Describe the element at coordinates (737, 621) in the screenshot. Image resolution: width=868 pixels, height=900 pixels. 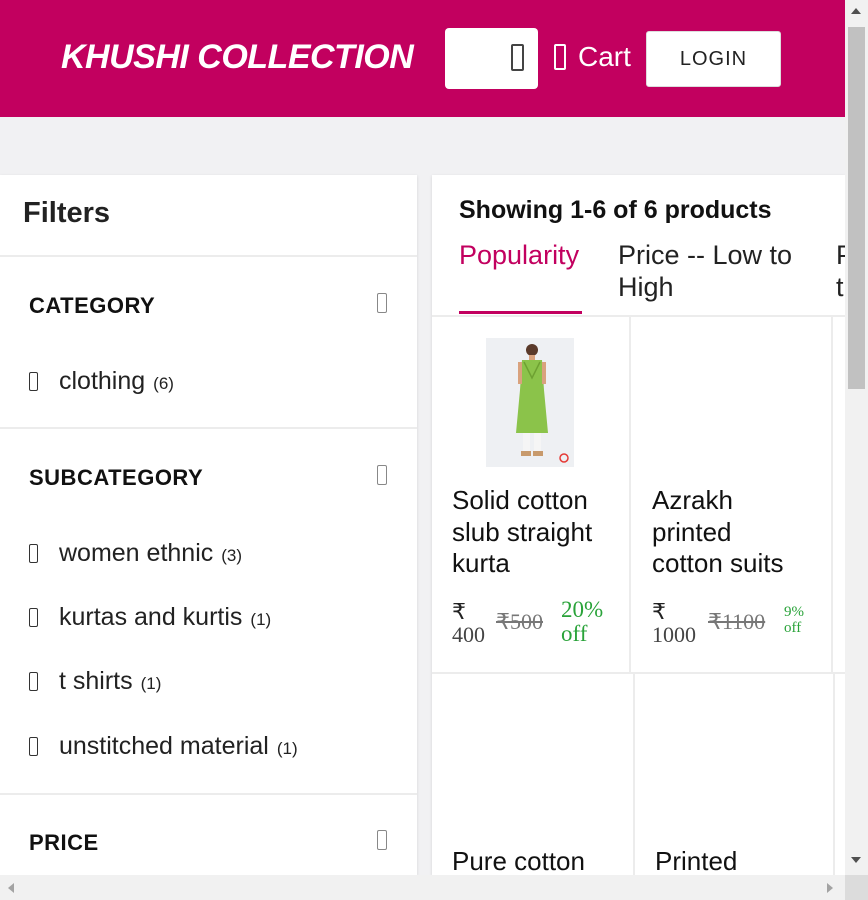
I see `original-price: ₹1100` at that location.